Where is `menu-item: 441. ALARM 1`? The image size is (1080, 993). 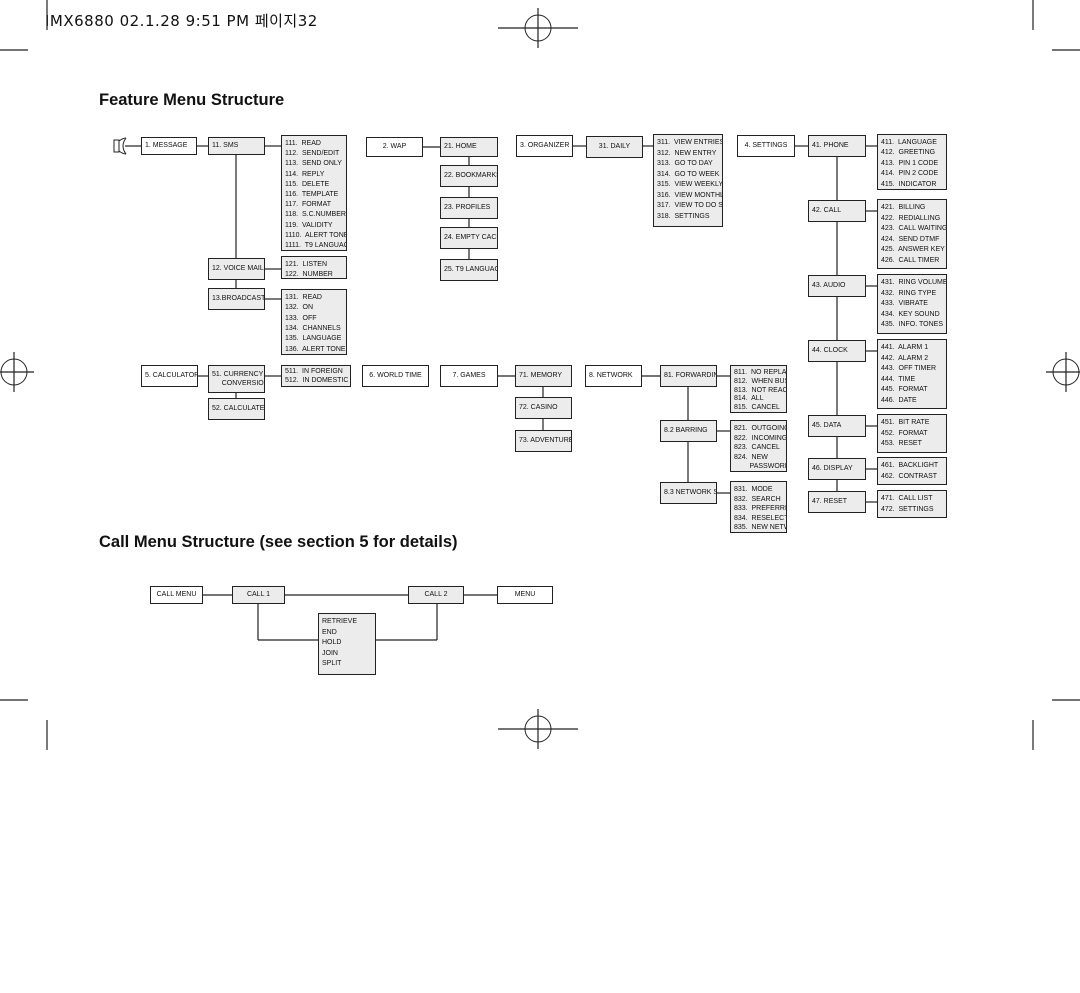 menu-item: 441. ALARM 1 is located at coordinates (905, 347).